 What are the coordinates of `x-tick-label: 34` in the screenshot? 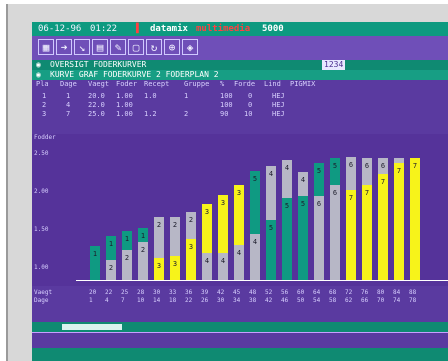 It's located at (237, 300).